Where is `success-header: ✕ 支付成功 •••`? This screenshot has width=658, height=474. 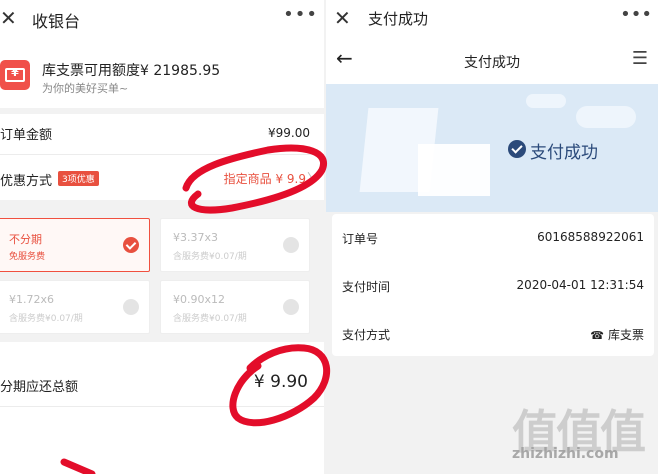
success-header: ✕ 支付成功 ••• is located at coordinates (492, 18).